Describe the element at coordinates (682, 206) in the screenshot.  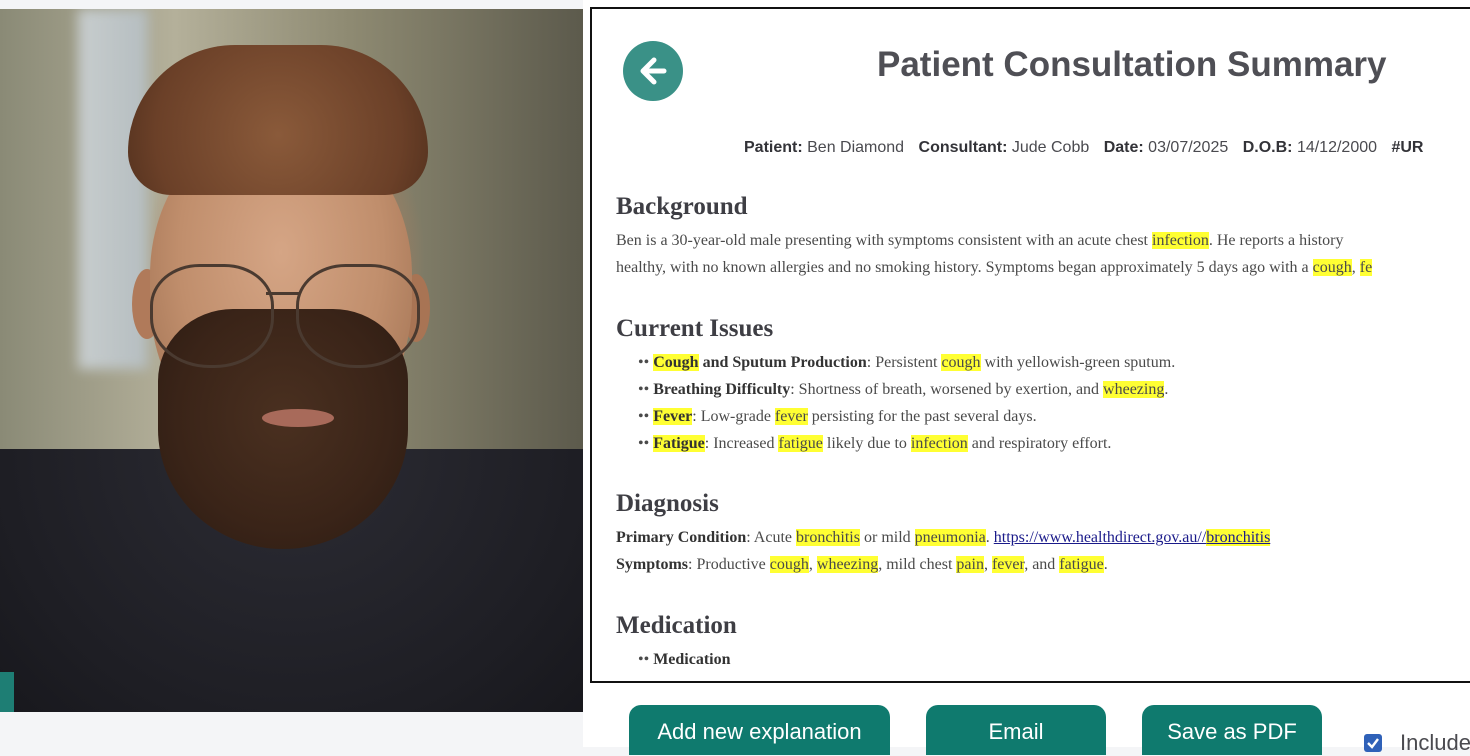
I see `section-heading: Background` at that location.